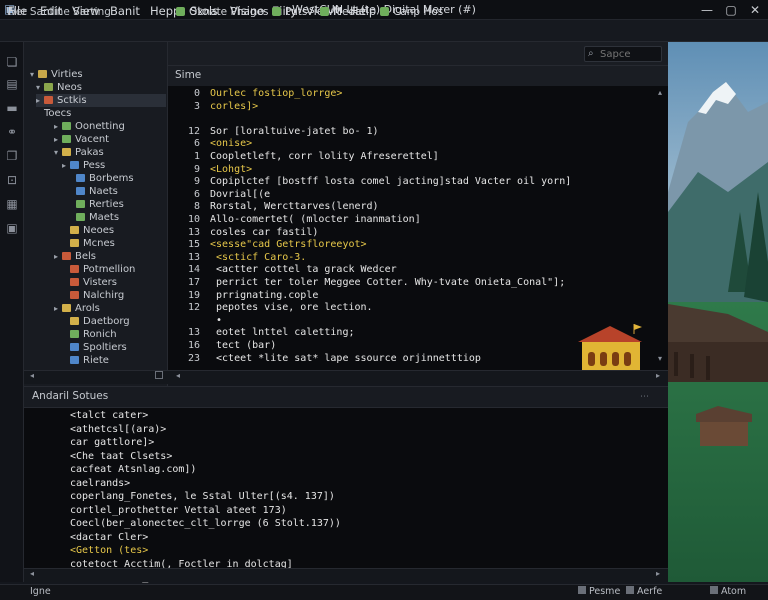  What do you see at coordinates (98, 74) in the screenshot?
I see `tree-item: ▾ Virties` at bounding box center [98, 74].